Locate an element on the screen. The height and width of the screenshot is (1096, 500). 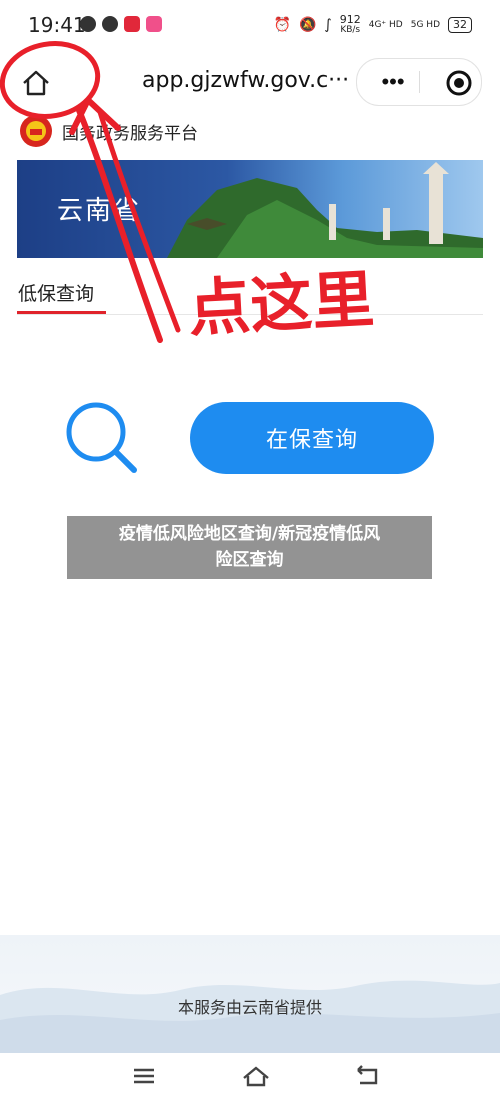
more-button: ••• is located at coordinates (393, 82).